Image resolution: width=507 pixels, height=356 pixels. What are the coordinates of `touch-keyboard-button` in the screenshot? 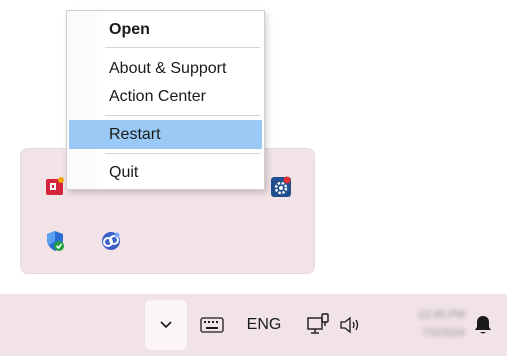 It's located at (212, 325).